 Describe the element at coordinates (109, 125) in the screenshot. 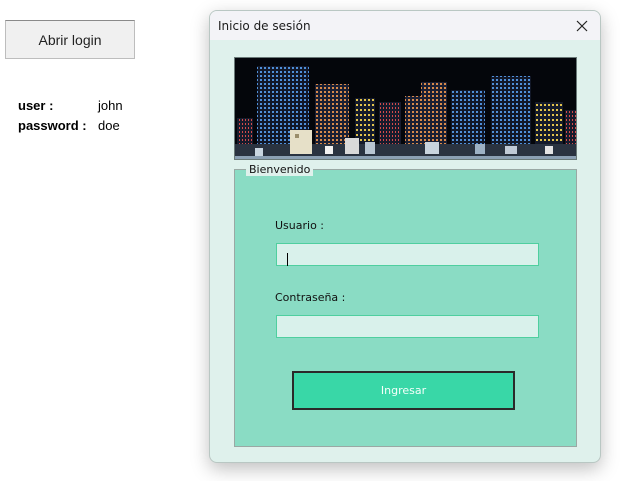

I see `password-value-label: doe` at that location.